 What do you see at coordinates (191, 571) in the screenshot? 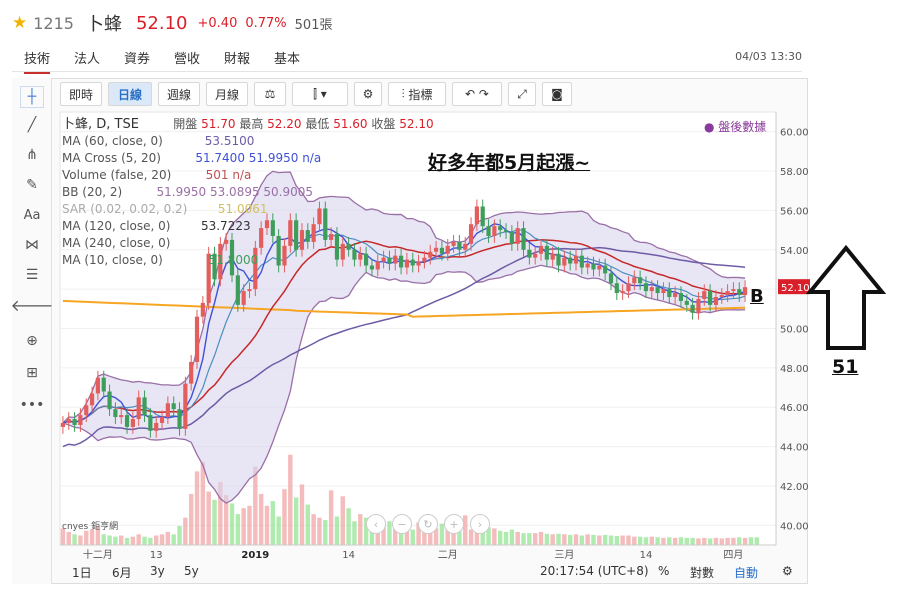
I see `range-5y: 5y` at bounding box center [191, 571].